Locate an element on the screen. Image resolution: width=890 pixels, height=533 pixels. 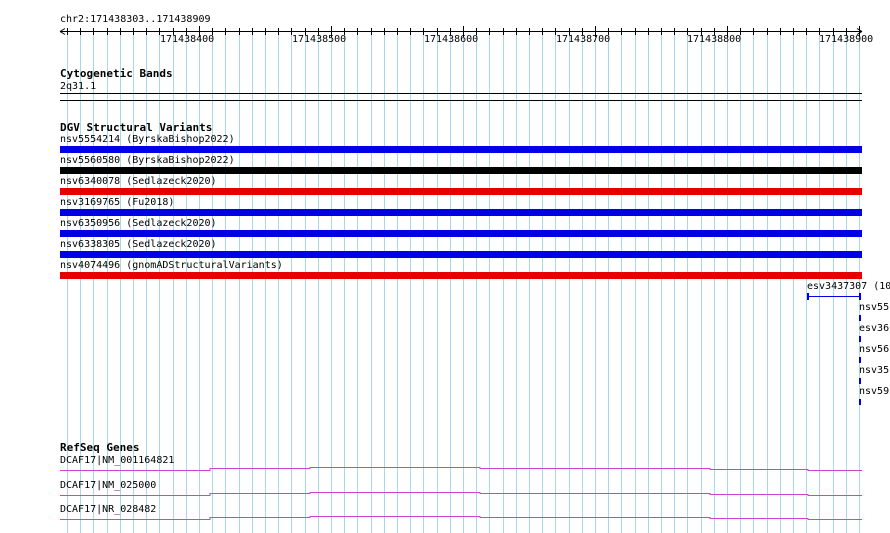
ruler-tick-label: 171438400 is located at coordinates (187, 39).